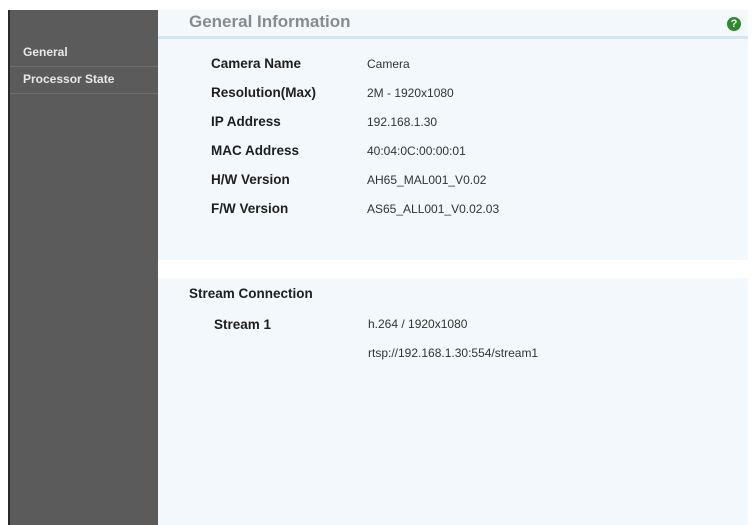 The height and width of the screenshot is (525, 754). What do you see at coordinates (411, 70) in the screenshot?
I see `info-row-camera-name: Camera Name Camera` at bounding box center [411, 70].